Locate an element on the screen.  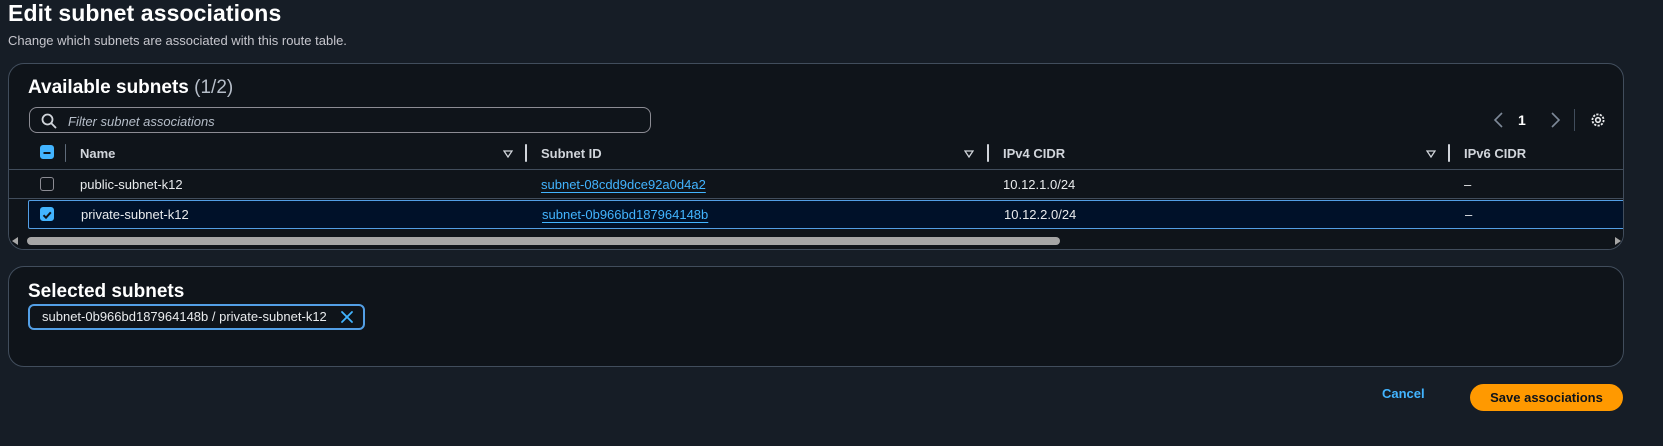
table-header-row: Name Subnet ID IPv4 CIDR IPv6 CIDR is located at coordinates (816, 154).